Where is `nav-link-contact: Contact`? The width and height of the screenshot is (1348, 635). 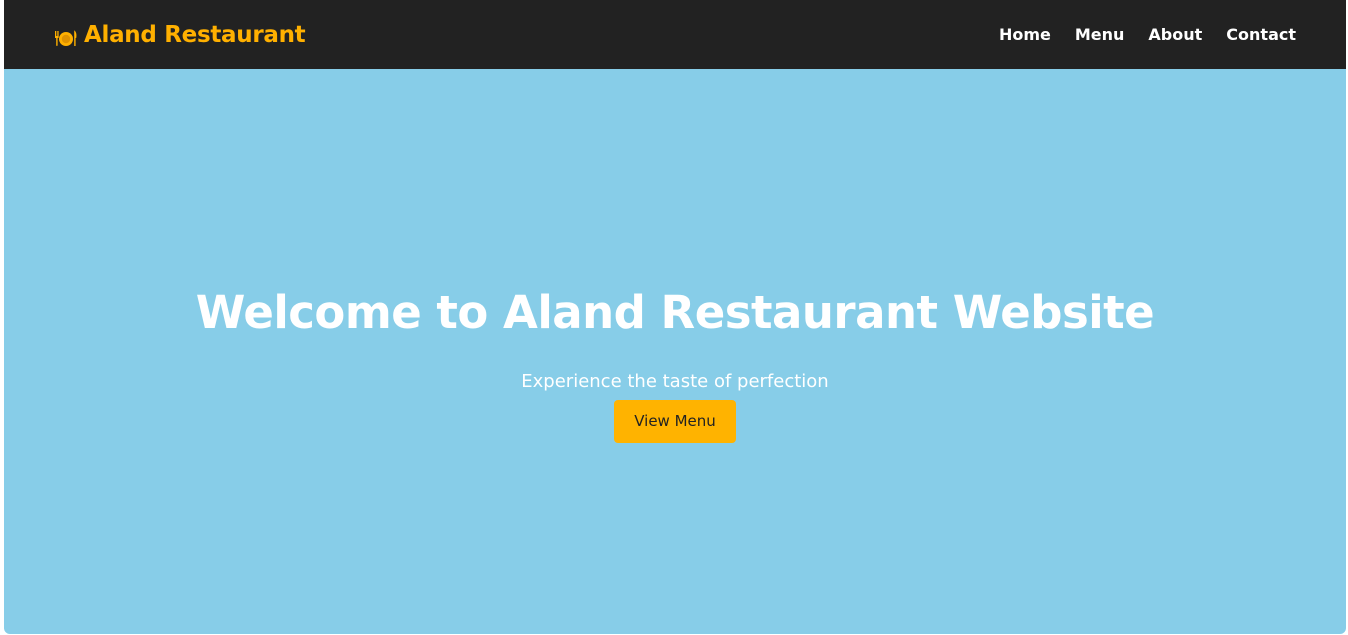 nav-link-contact: Contact is located at coordinates (1261, 34).